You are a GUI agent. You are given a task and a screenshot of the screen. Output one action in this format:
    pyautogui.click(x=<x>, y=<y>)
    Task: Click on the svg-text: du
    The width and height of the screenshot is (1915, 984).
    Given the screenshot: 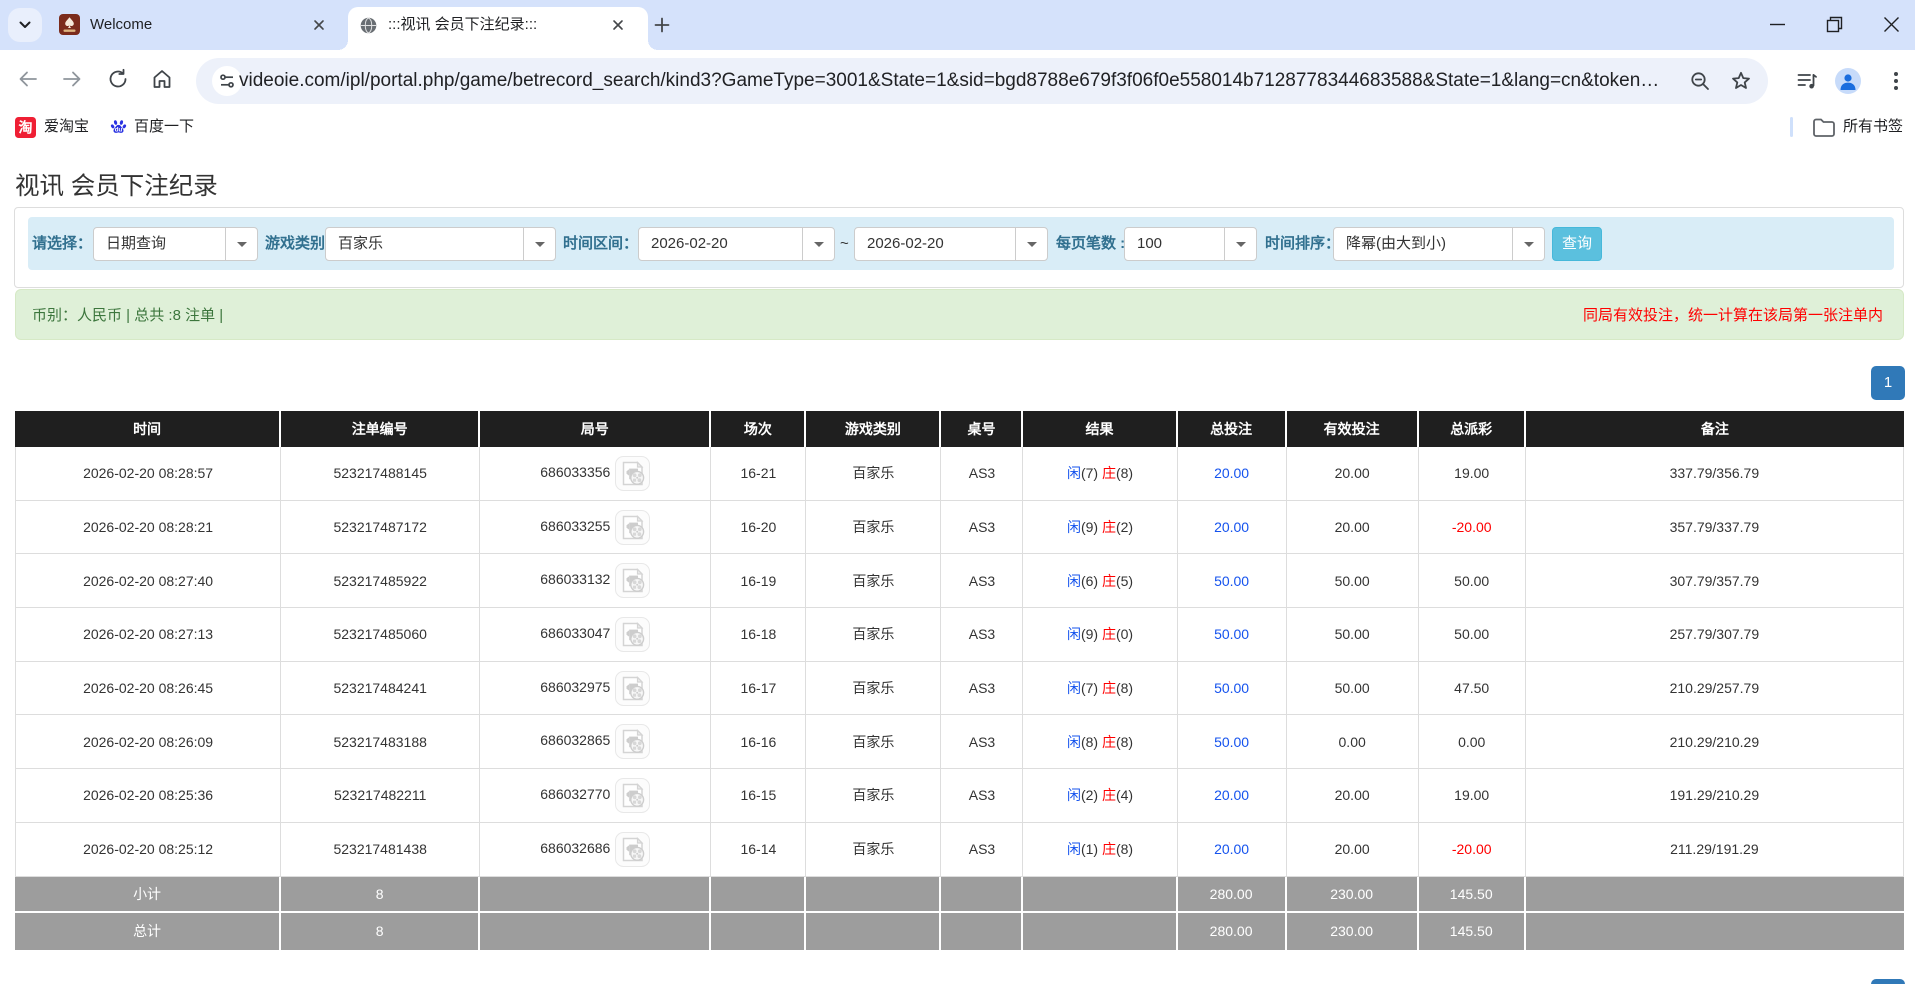 What is the action you would take?
    pyautogui.click(x=119, y=130)
    